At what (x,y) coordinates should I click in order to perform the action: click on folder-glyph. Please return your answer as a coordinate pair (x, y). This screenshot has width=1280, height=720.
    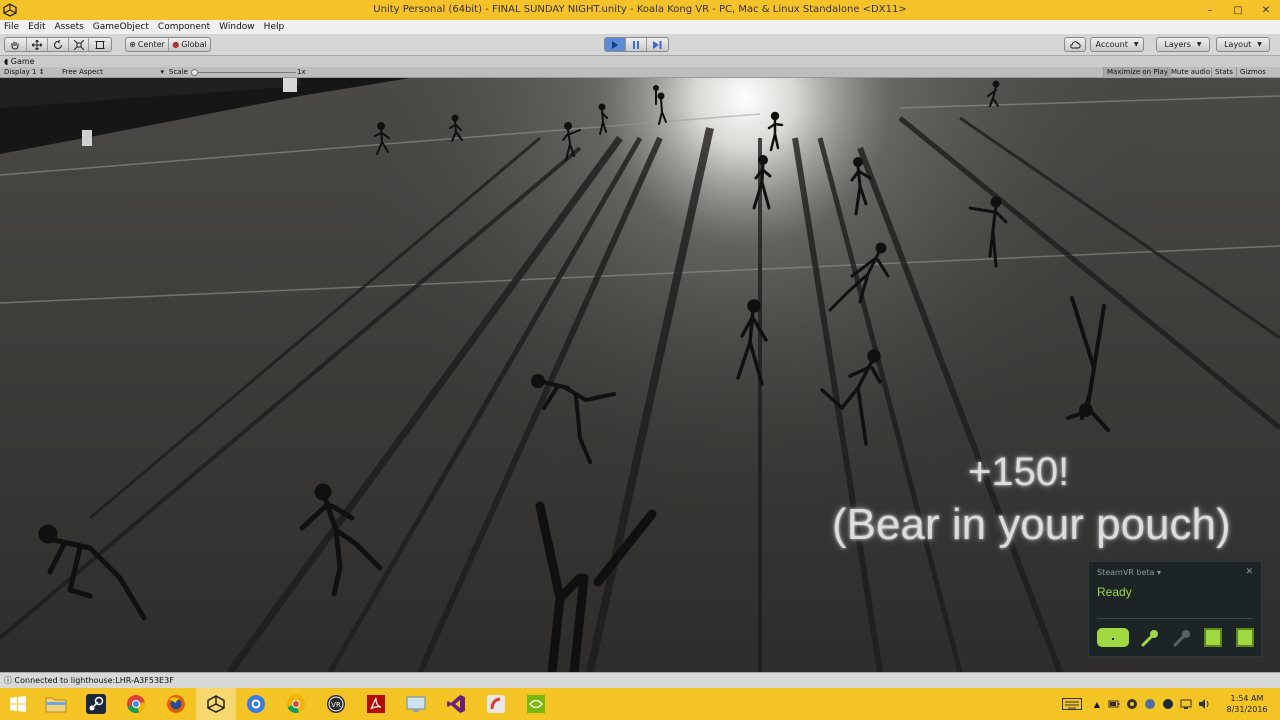
    Looking at the image, I should click on (56, 705).